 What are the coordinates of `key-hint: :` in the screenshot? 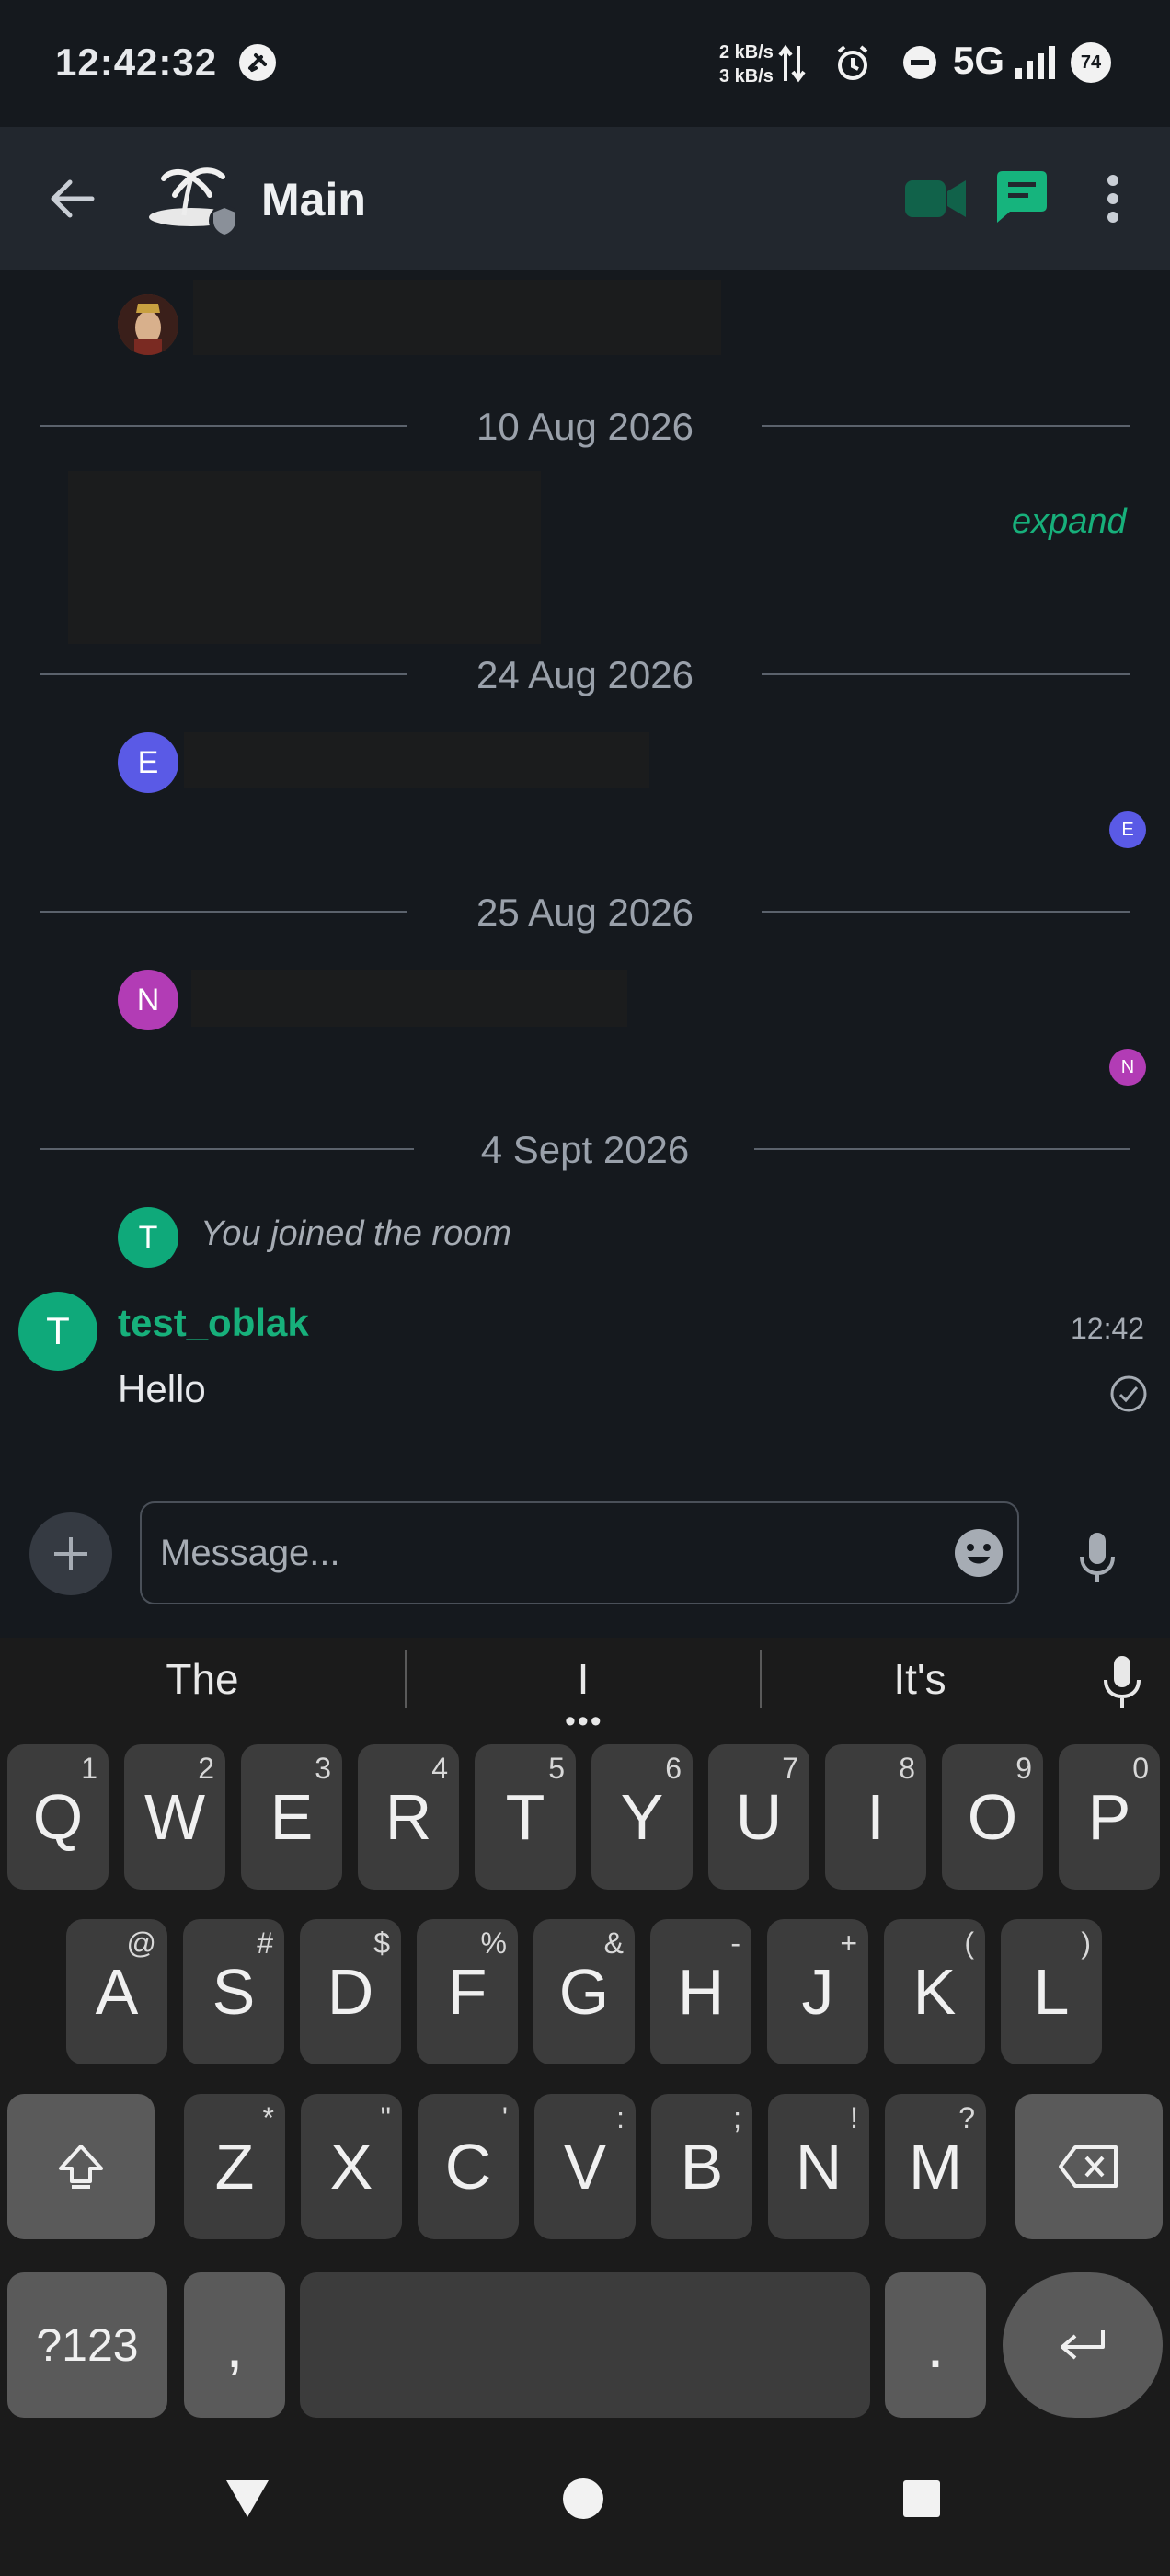 It's located at (620, 2117).